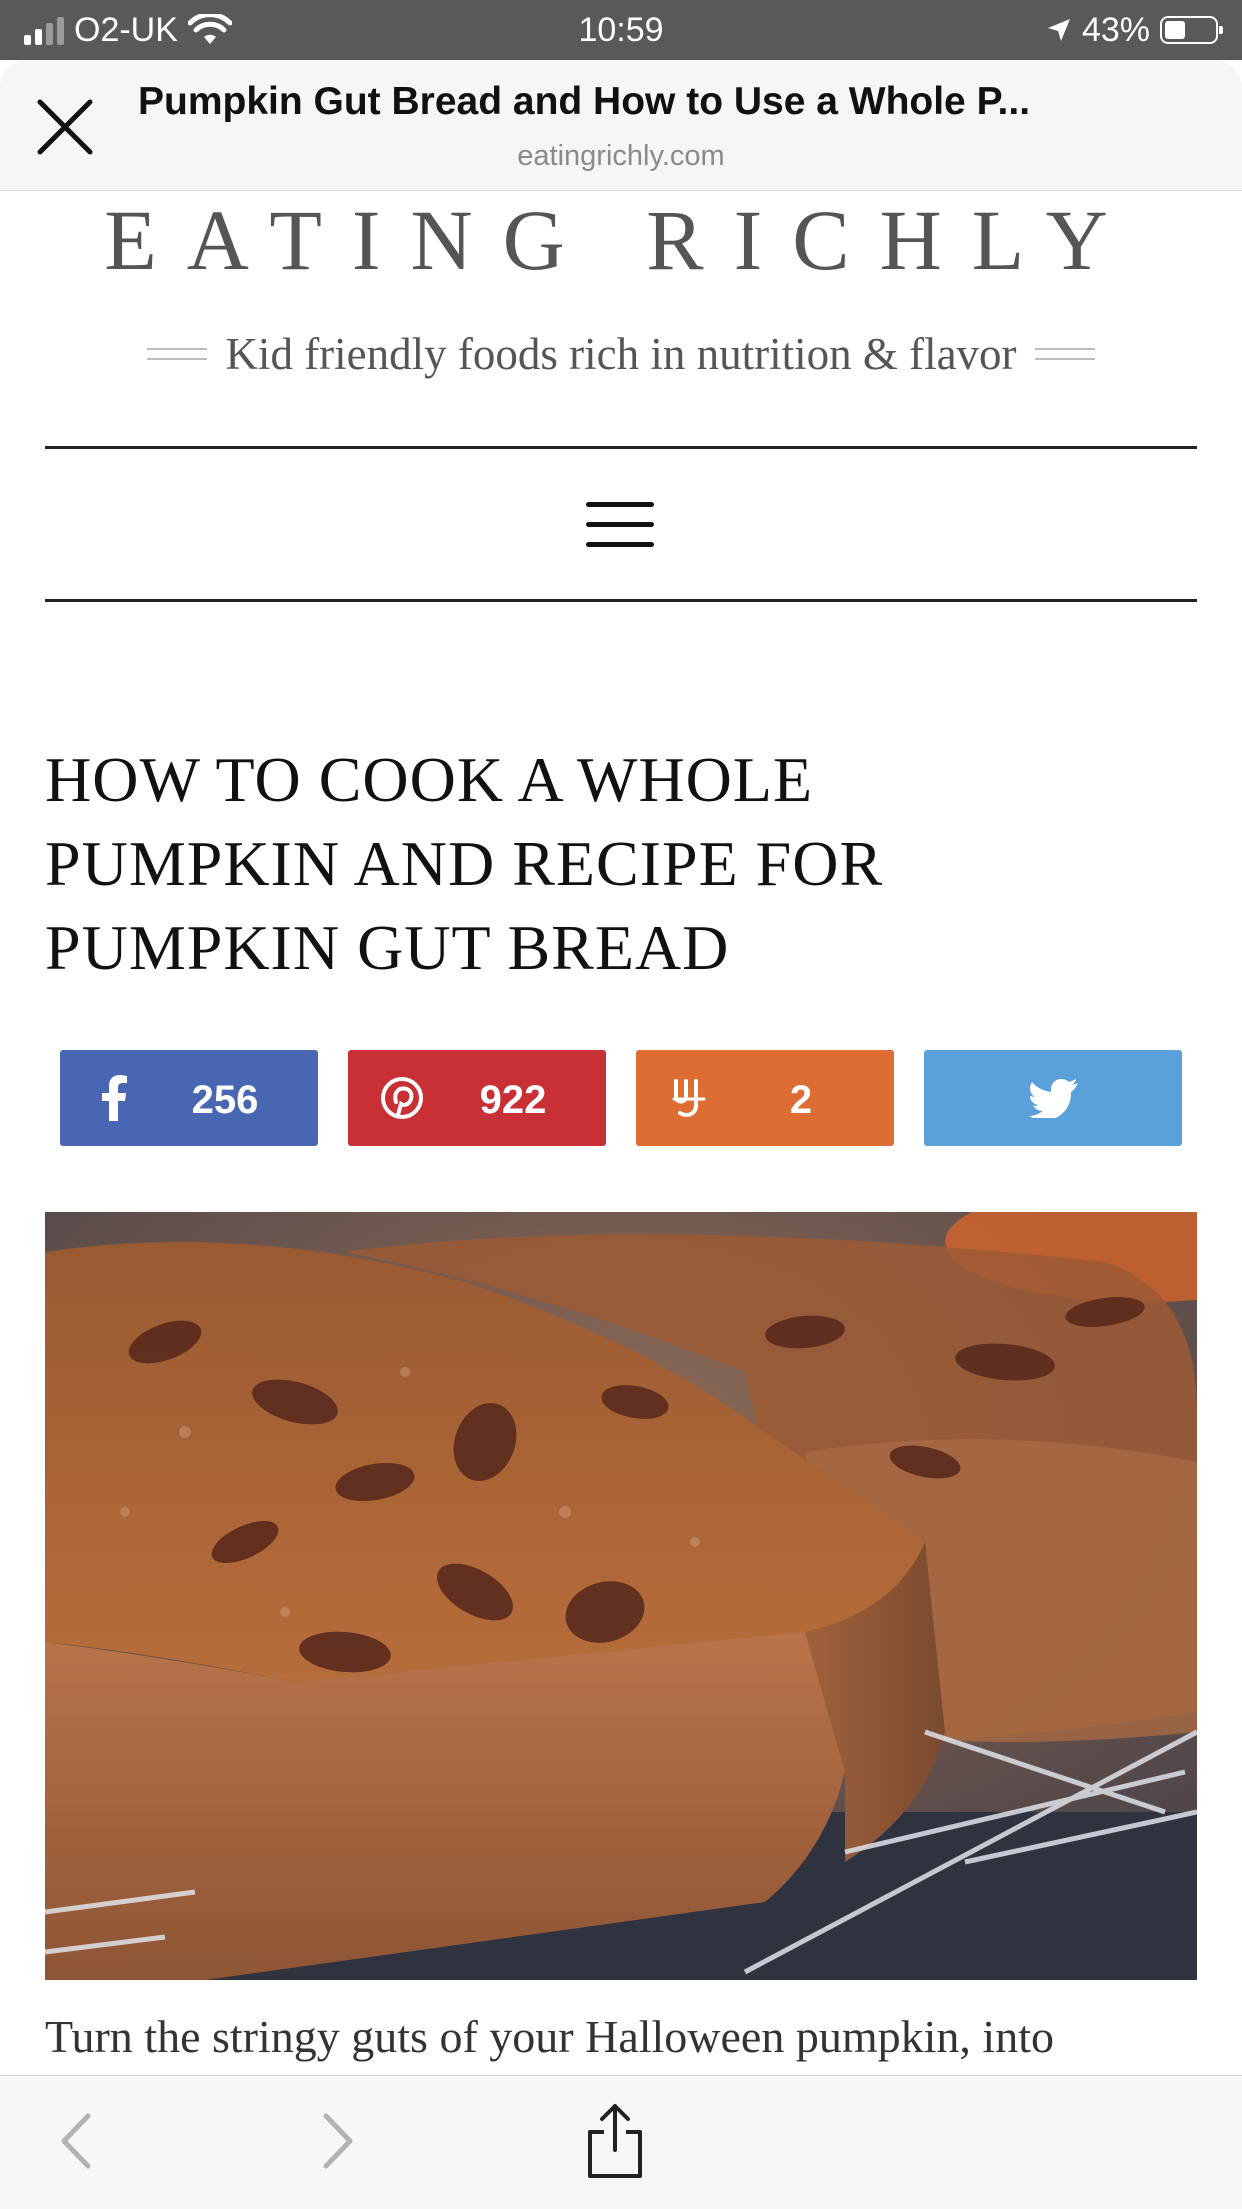 This screenshot has height=2209, width=1242. What do you see at coordinates (1115, 29) in the screenshot?
I see `battery-percent: 43%` at bounding box center [1115, 29].